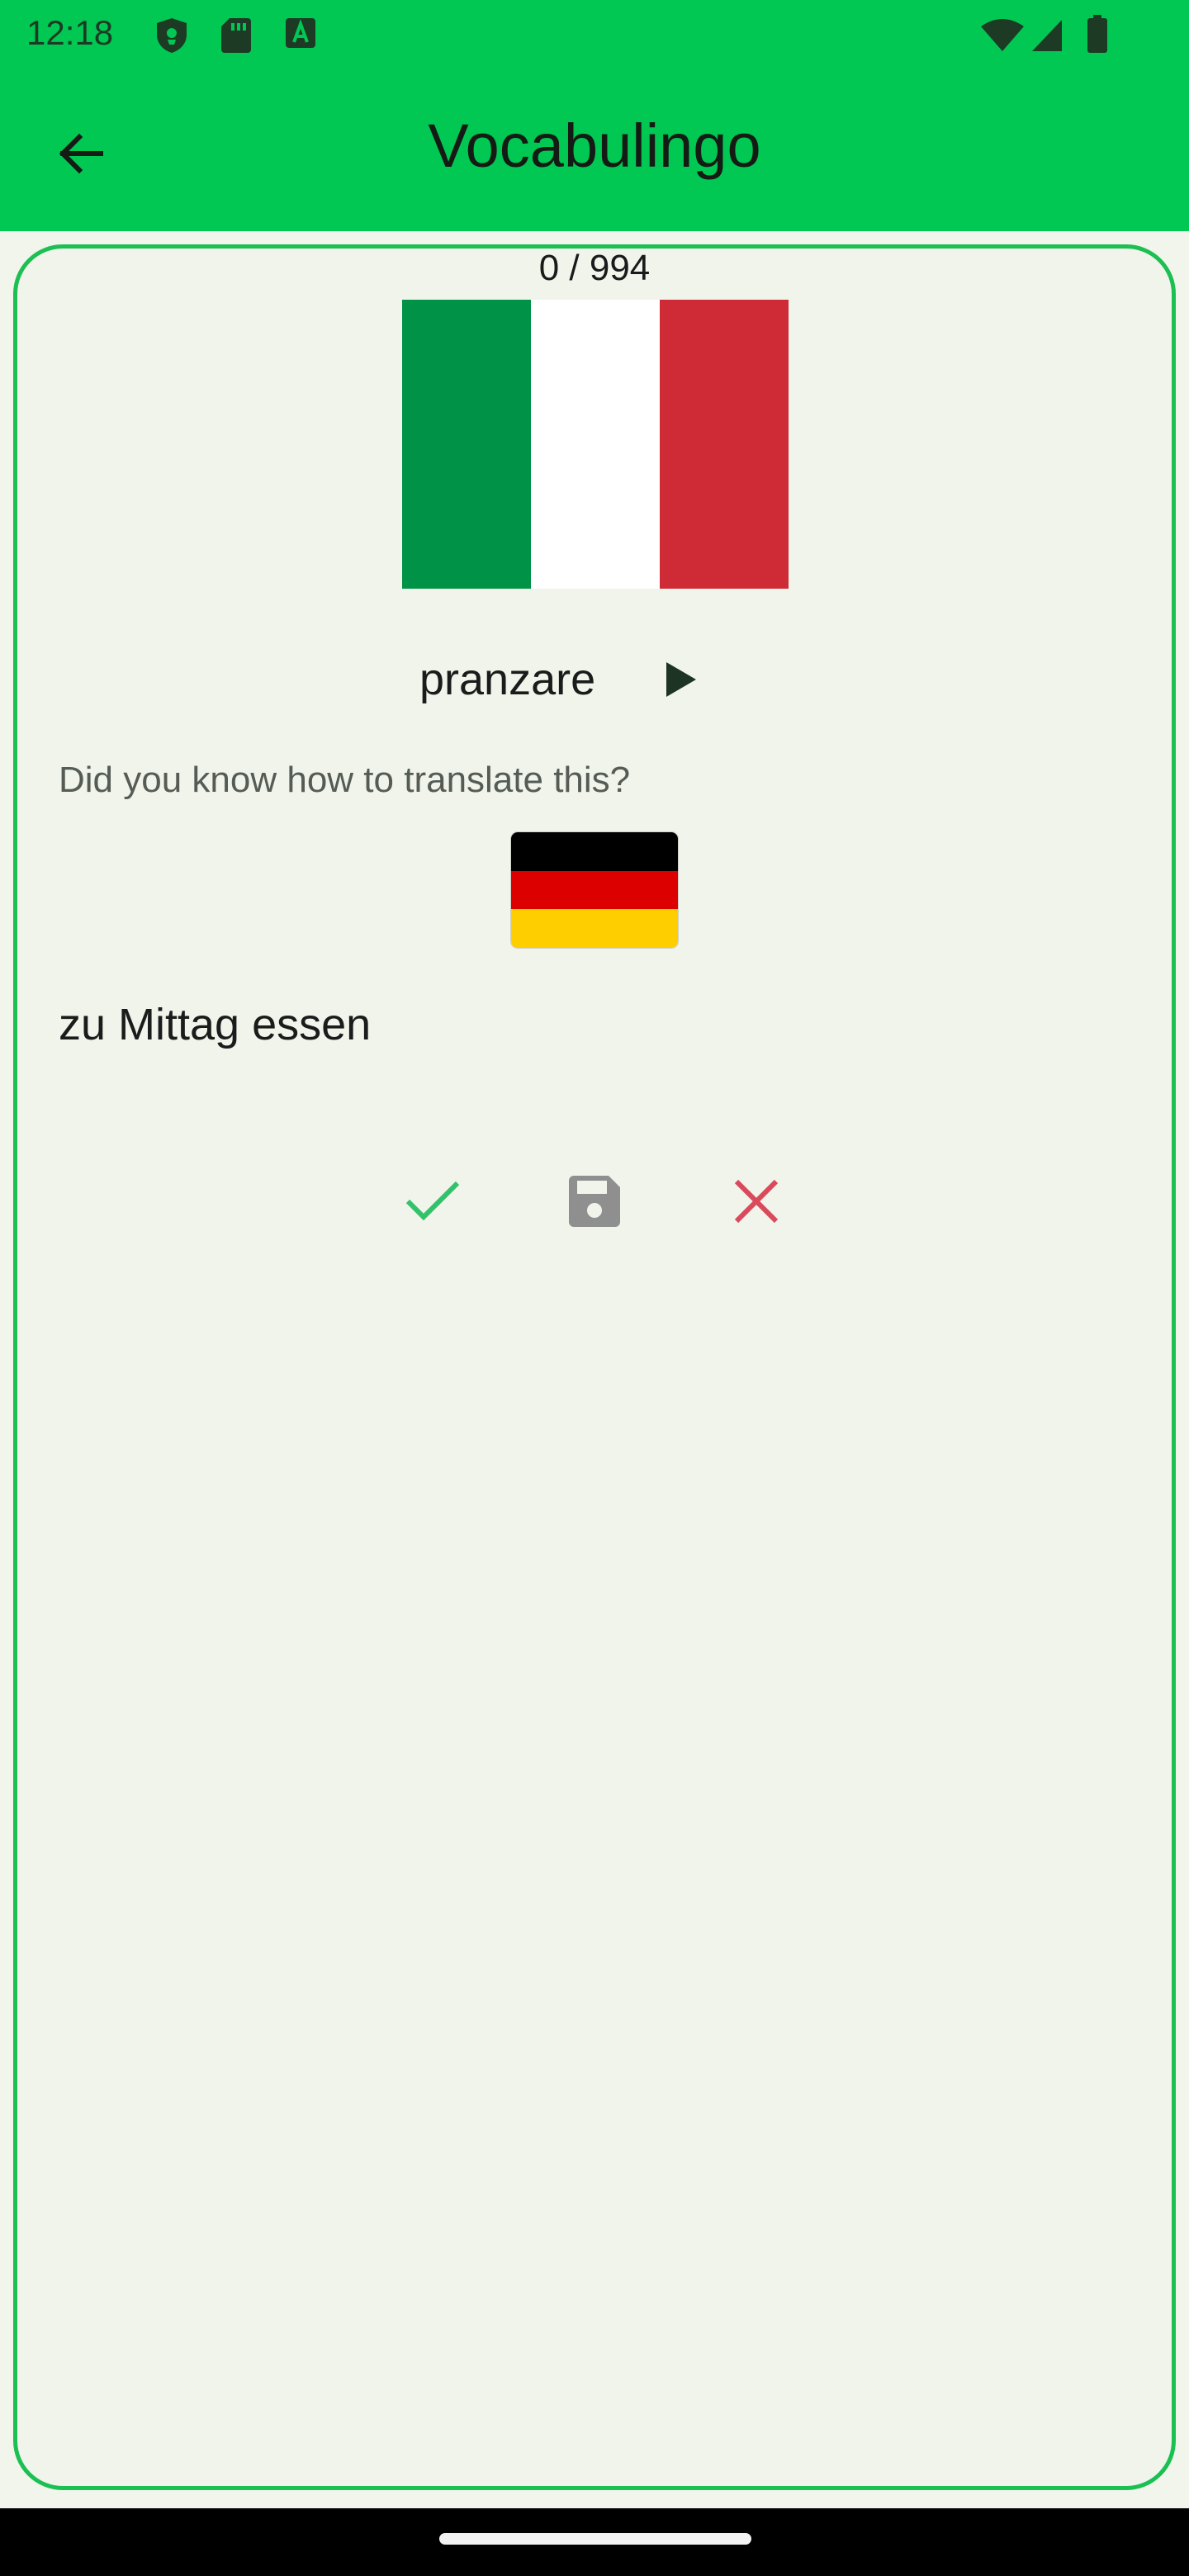  Describe the element at coordinates (594, 268) in the screenshot. I see `progress-counter: 0 / 994` at that location.